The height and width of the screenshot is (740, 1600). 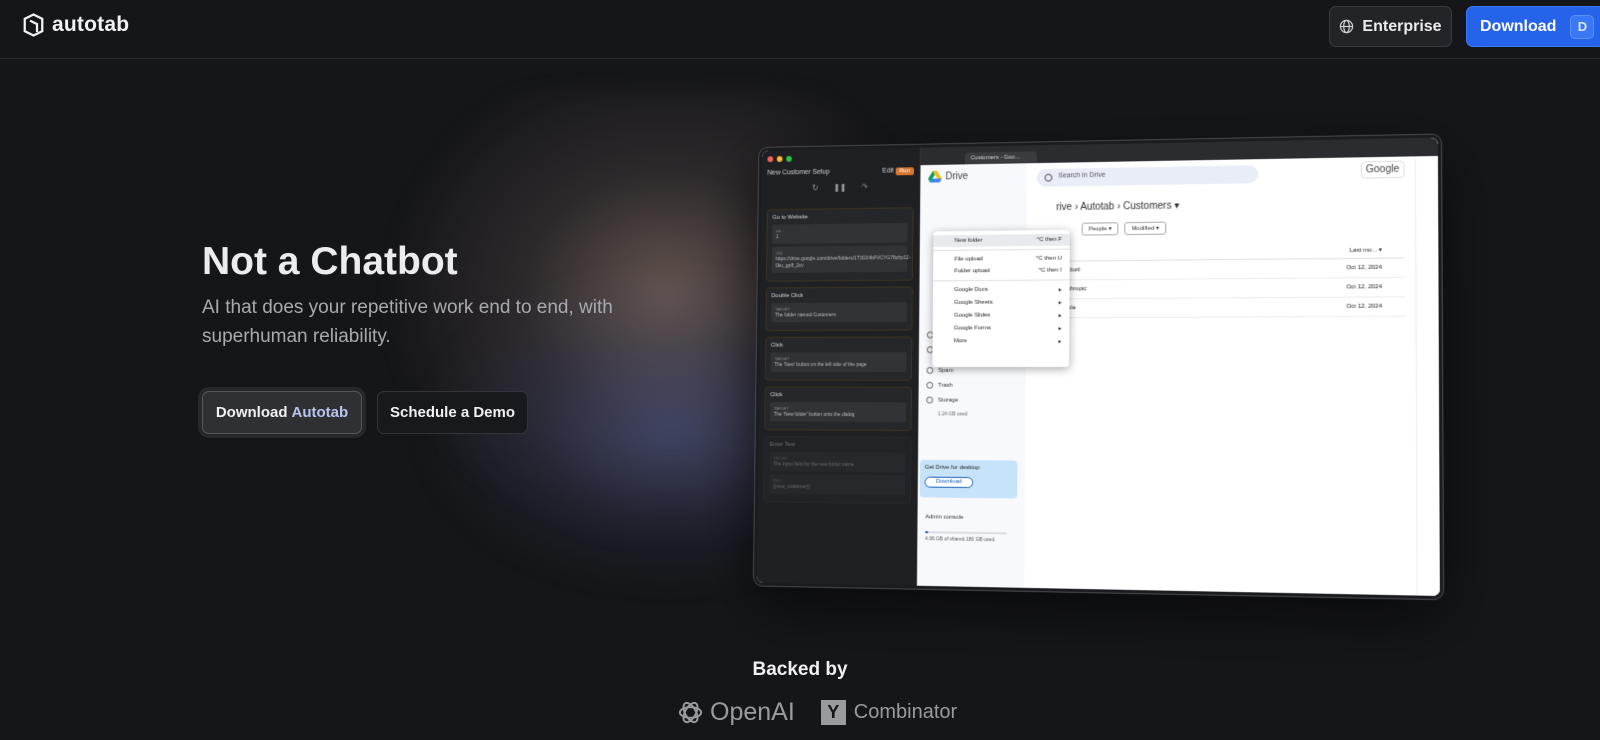 I want to click on maximize-dot-icon, so click(x=789, y=158).